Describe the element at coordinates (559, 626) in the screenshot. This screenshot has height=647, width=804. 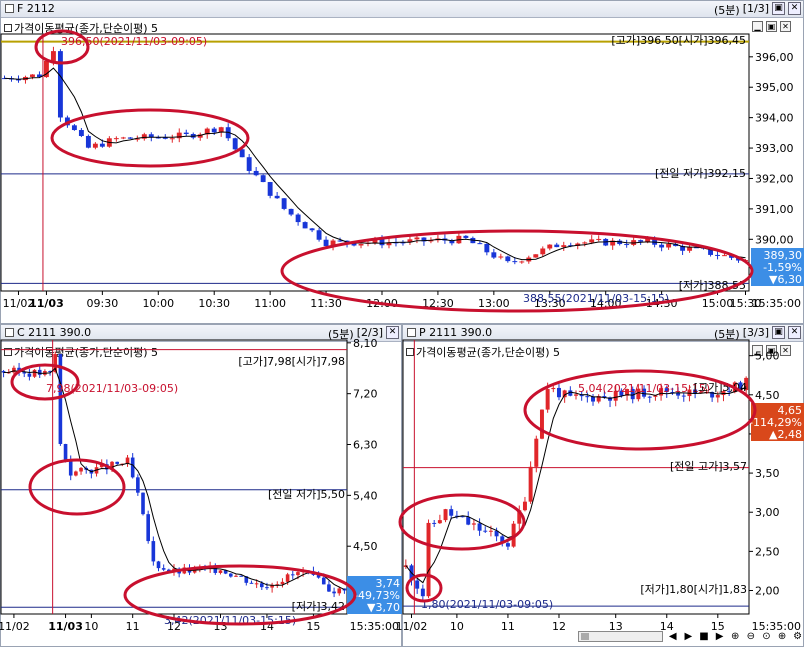
I see `x-tick-label: 12` at that location.